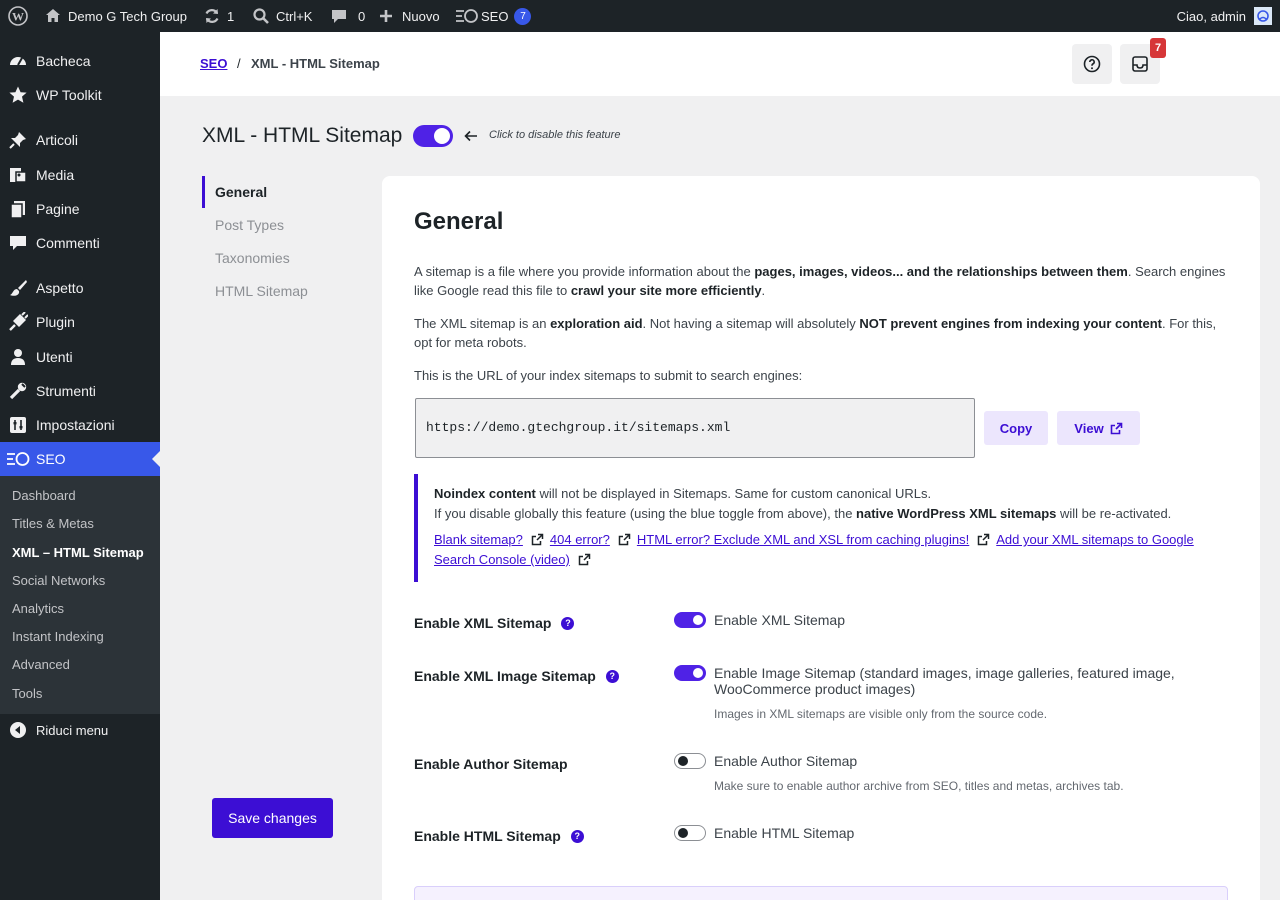  What do you see at coordinates (720, 64) in the screenshot?
I see `seo-topbar: SEO / XML - HTML Sitemap 7` at bounding box center [720, 64].